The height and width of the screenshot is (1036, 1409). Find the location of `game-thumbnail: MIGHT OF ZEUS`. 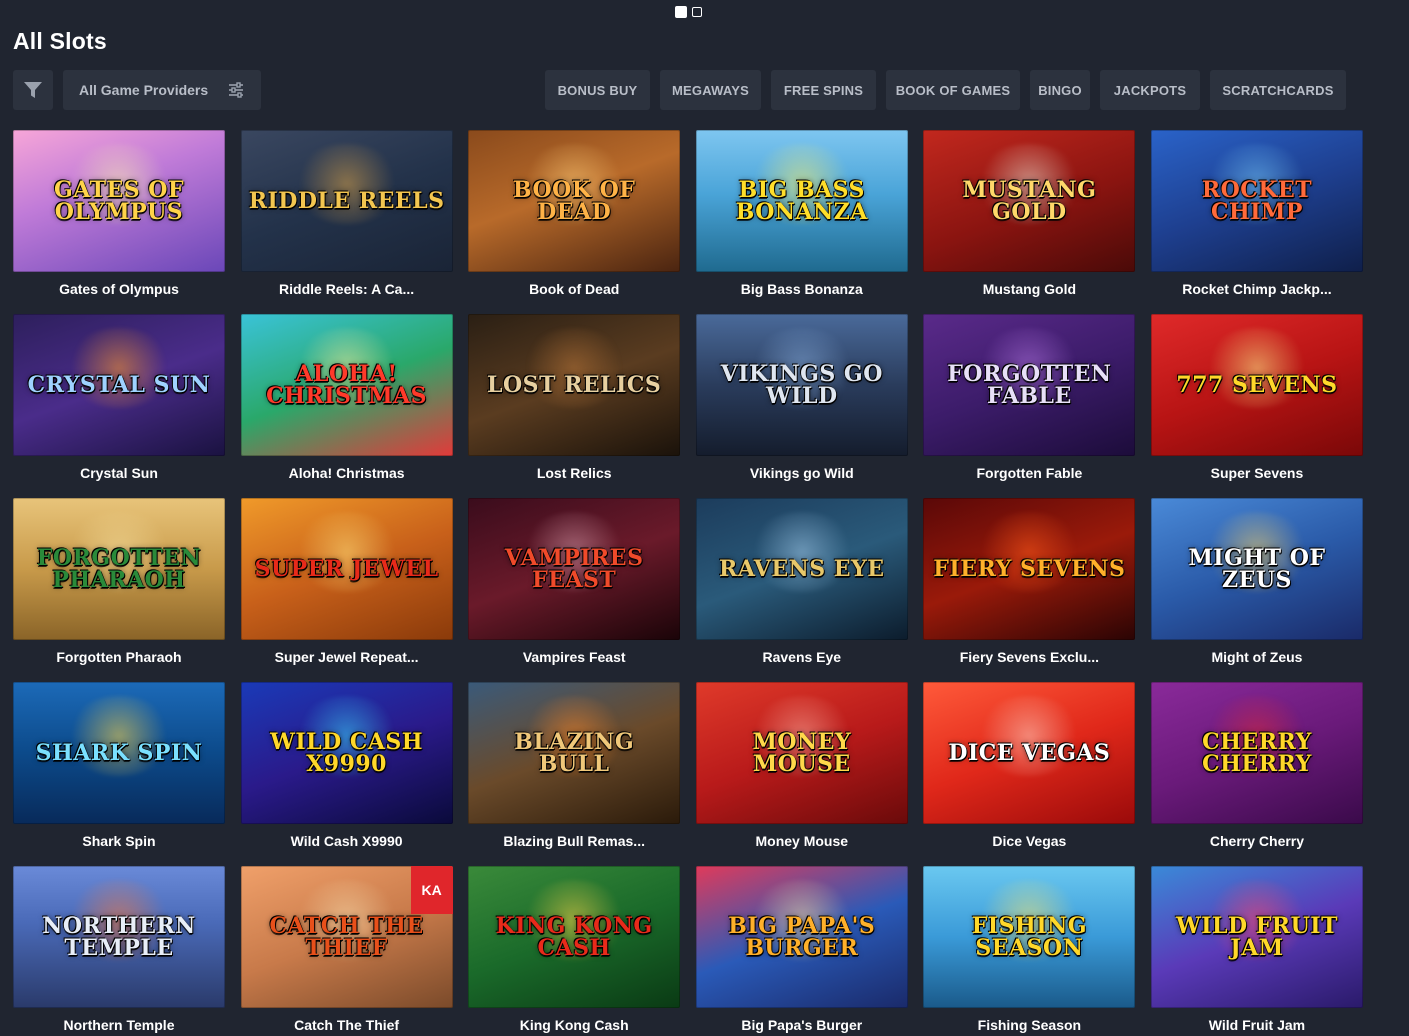

game-thumbnail: MIGHT OF ZEUS is located at coordinates (1256, 569).